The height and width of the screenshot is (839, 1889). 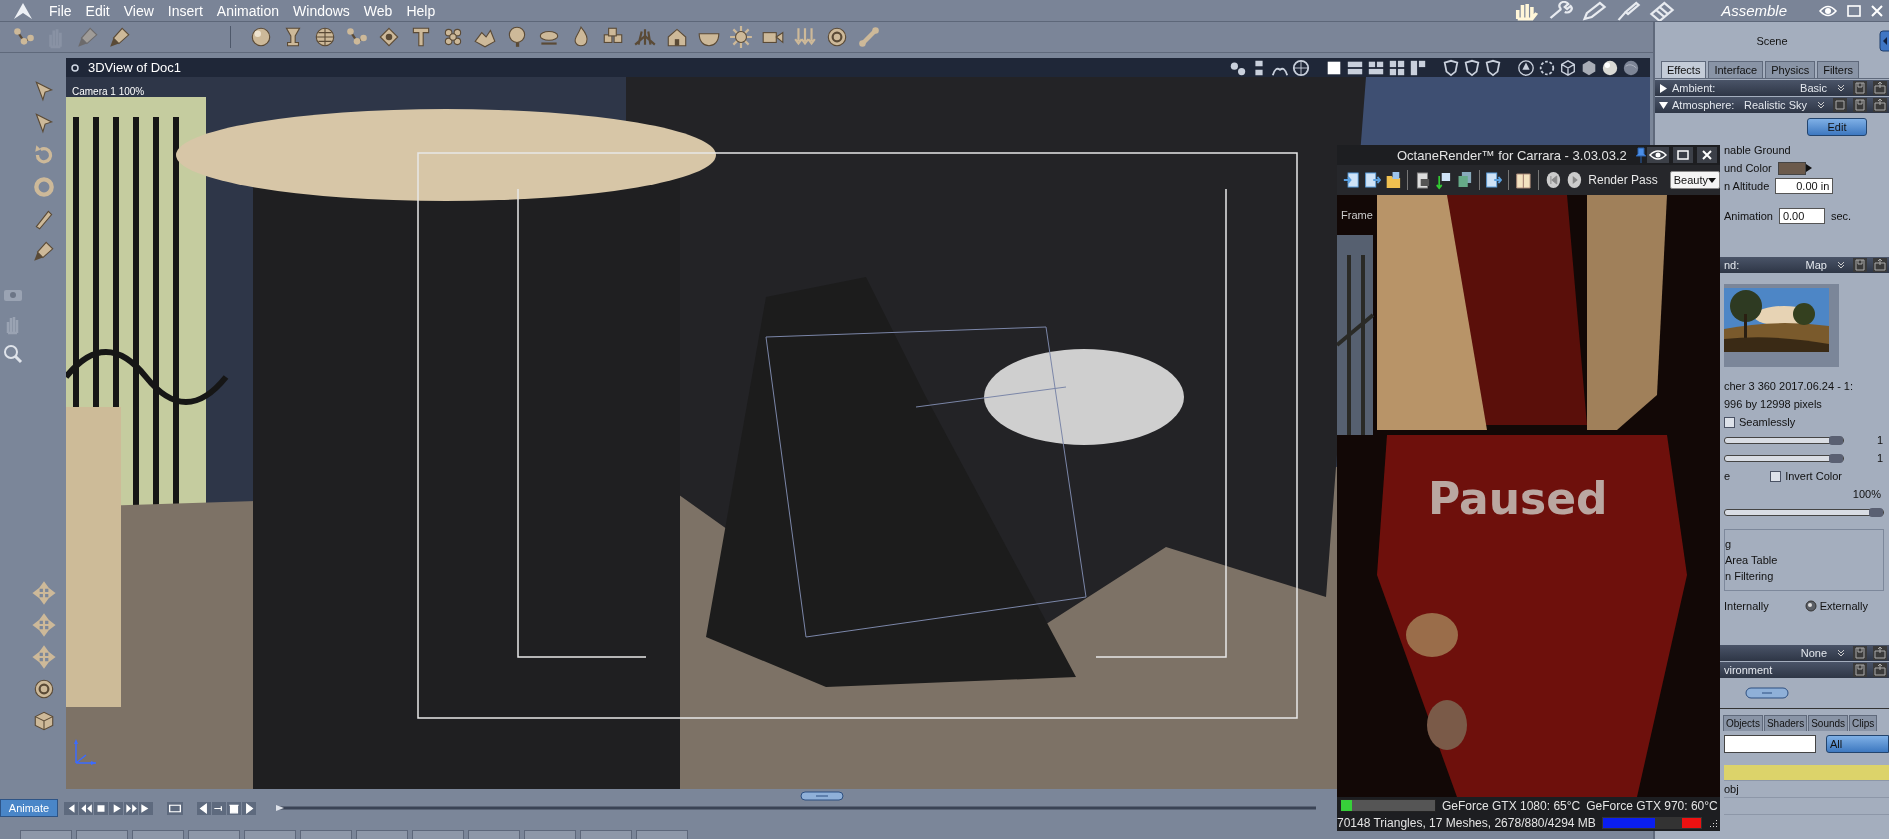 What do you see at coordinates (1568, 67) in the screenshot?
I see `wire-cube-icon` at bounding box center [1568, 67].